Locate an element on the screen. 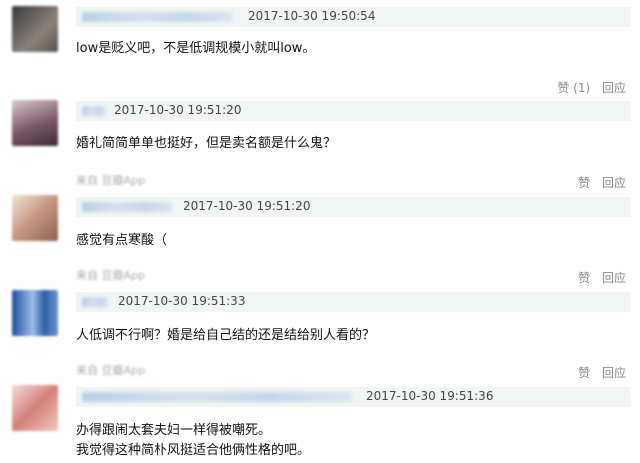 Image resolution: width=640 pixels, height=463 pixels. comment-text: 婚礼简简单单也挺好，但是卖名额是什么鬼？ is located at coordinates (206, 143).